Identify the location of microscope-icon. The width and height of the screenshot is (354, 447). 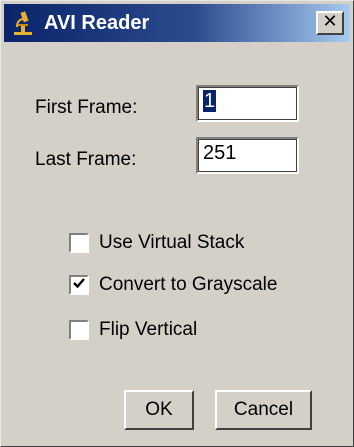
(23, 23).